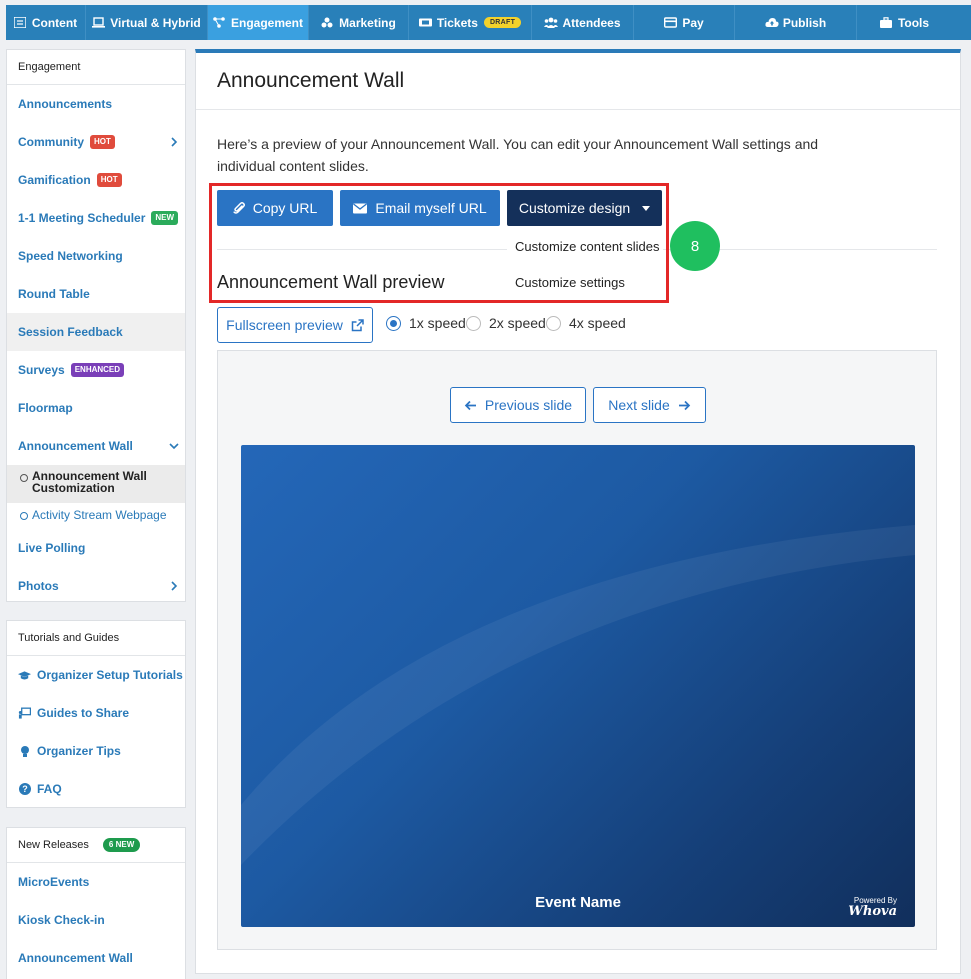 Image resolution: width=971 pixels, height=979 pixels. I want to click on sidebar-releases-header: New Releases 6 NEW, so click(96, 845).